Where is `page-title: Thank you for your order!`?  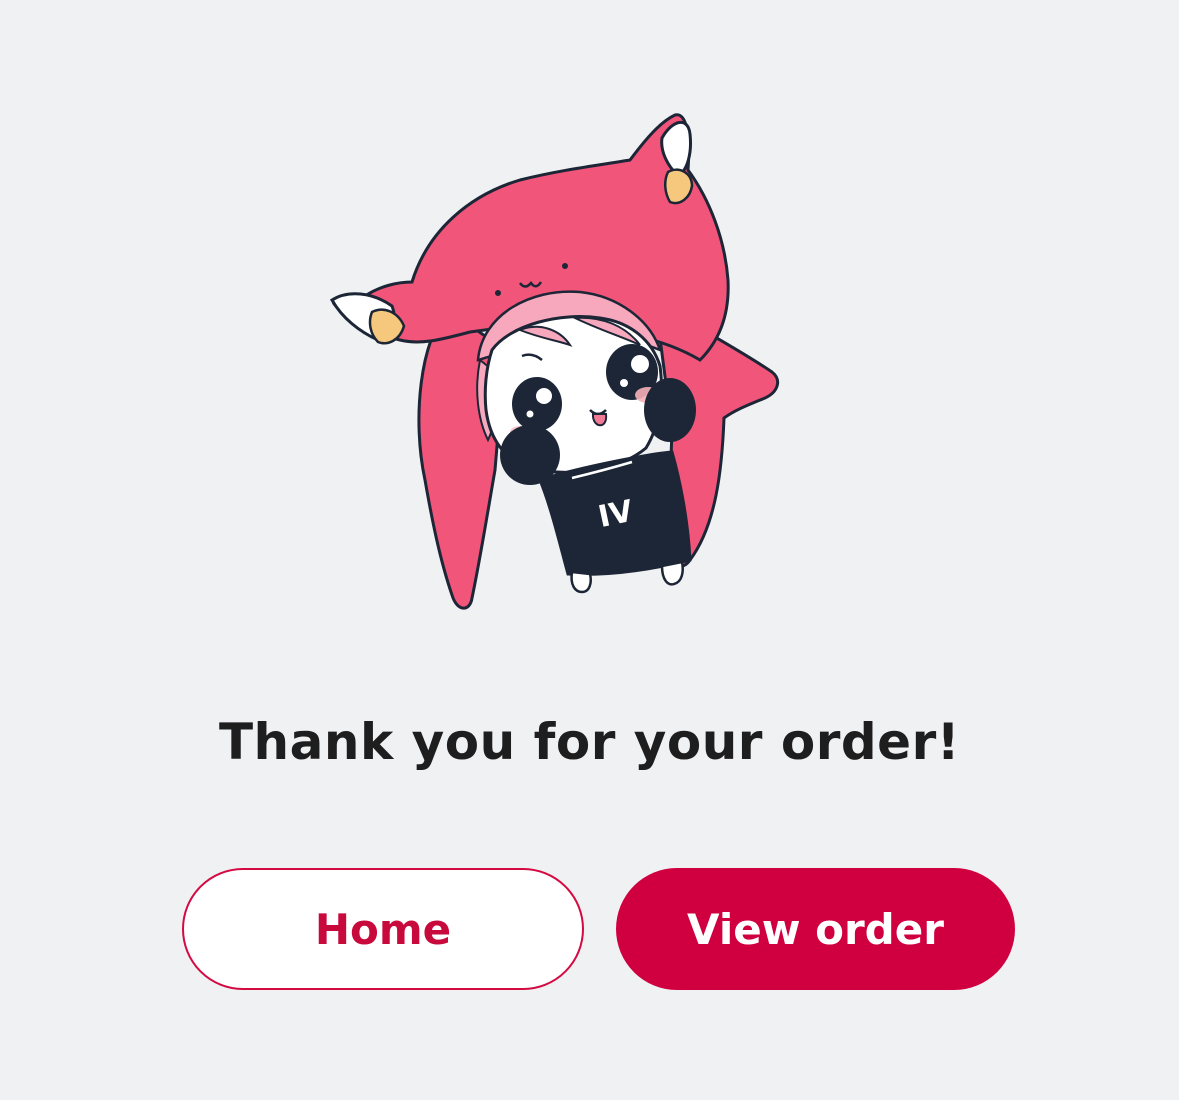 page-title: Thank you for your order! is located at coordinates (589, 742).